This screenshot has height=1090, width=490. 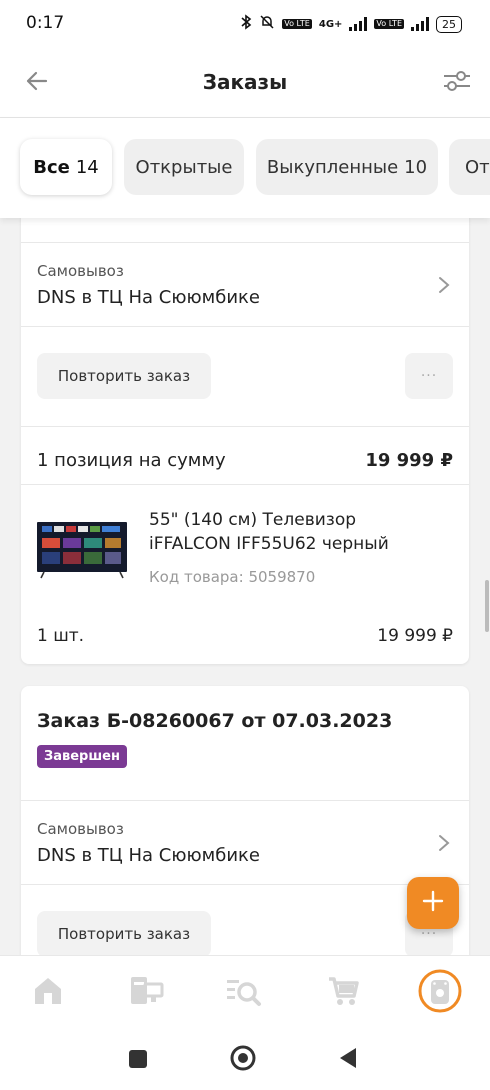 I want to click on volte-badge: Vo LTE, so click(x=297, y=24).